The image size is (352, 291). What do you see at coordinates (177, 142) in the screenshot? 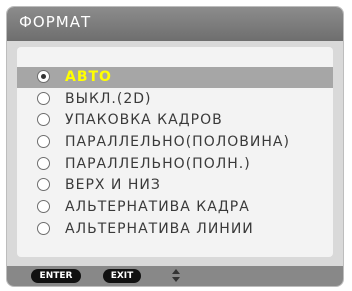
I see `option-label: ПАРАЛЛЕЛЬНО(ПОЛОВИНА)` at bounding box center [177, 142].